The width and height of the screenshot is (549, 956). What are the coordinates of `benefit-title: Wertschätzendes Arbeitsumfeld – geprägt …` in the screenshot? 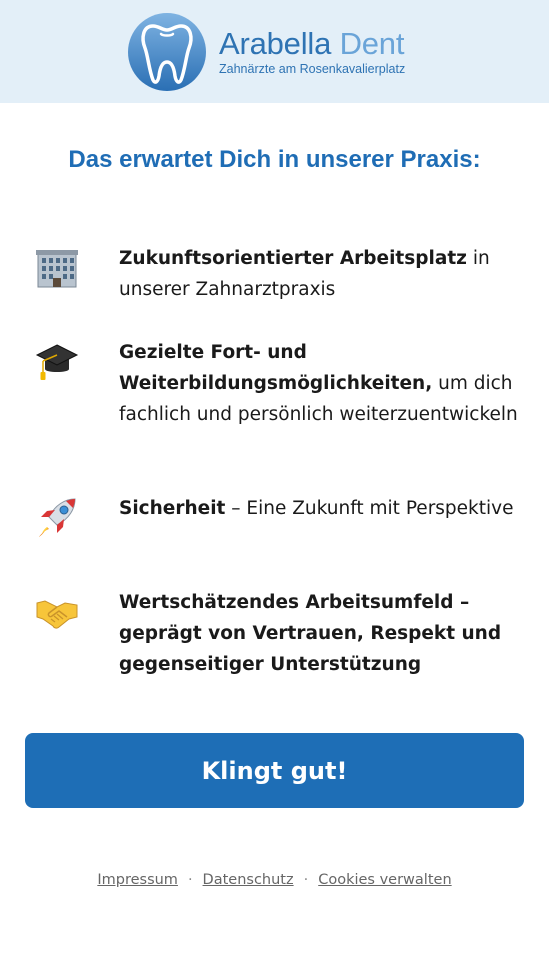 It's located at (310, 633).